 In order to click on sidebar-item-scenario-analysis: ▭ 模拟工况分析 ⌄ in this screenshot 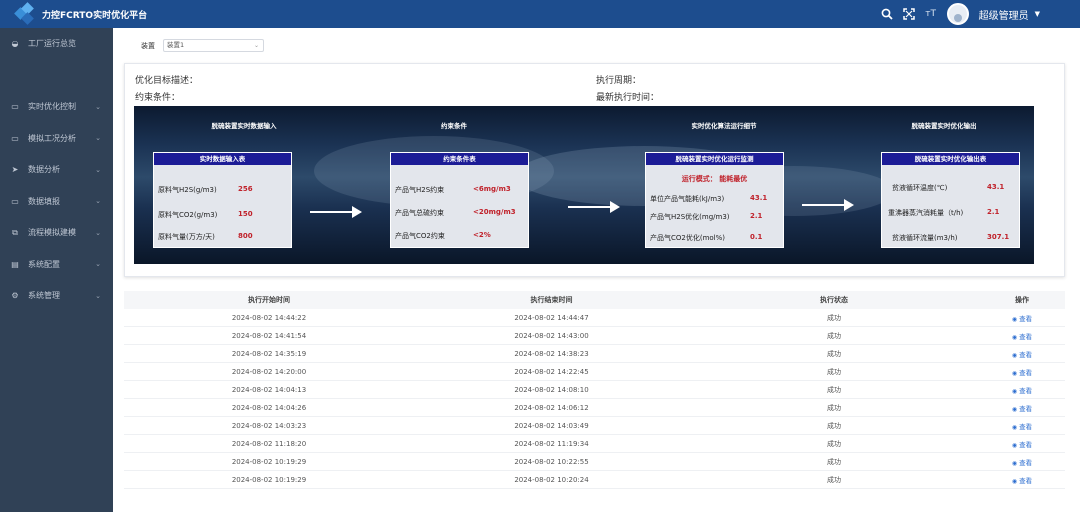, I will do `click(56, 139)`.